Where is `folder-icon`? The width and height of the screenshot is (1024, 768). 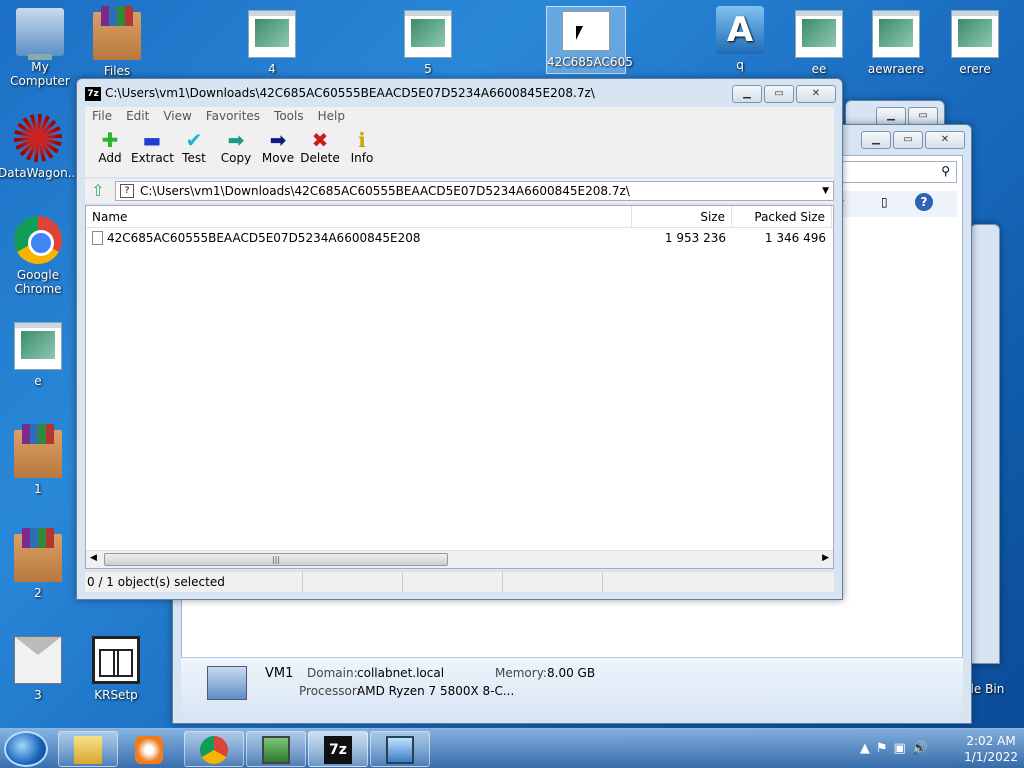 folder-icon is located at coordinates (88, 750).